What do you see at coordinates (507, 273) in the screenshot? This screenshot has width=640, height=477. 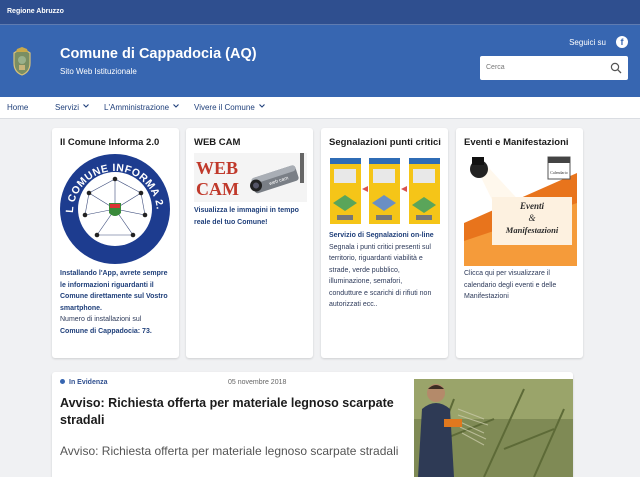 I see `card-line: Clicca qui per visualizzare il` at bounding box center [507, 273].